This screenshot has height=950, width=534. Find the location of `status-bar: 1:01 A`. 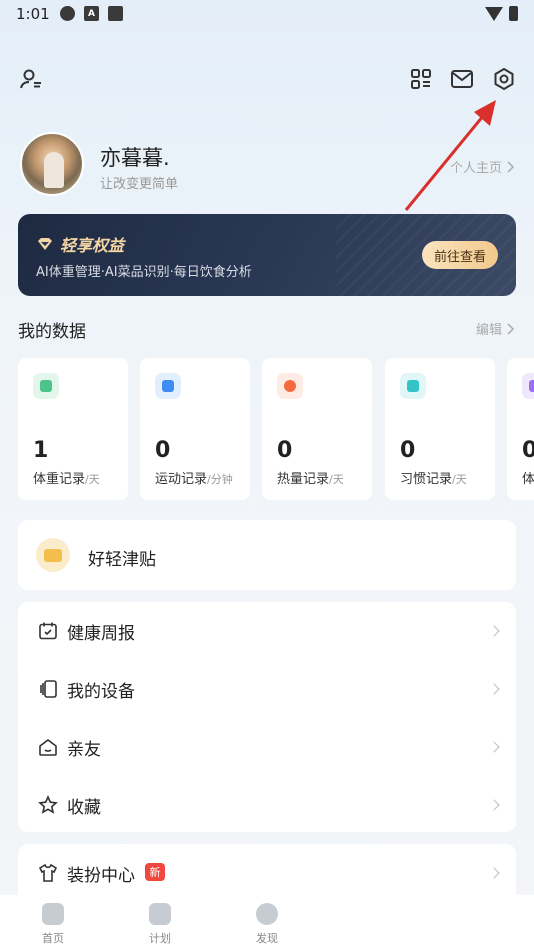

status-bar: 1:01 A is located at coordinates (267, 15).